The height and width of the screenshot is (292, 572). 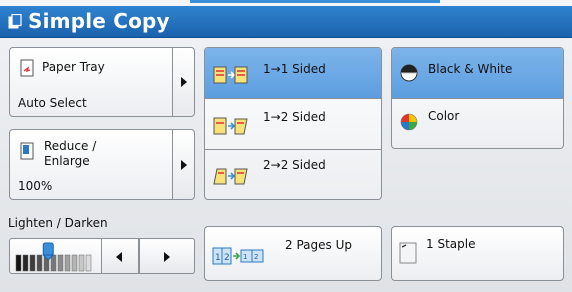 What do you see at coordinates (102, 82) in the screenshot?
I see `paper-tray-button: Paper Tray Auto Select` at bounding box center [102, 82].